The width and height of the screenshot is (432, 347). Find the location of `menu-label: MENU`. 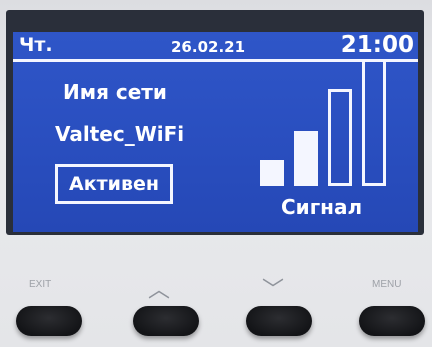

menu-label: MENU is located at coordinates (387, 284).